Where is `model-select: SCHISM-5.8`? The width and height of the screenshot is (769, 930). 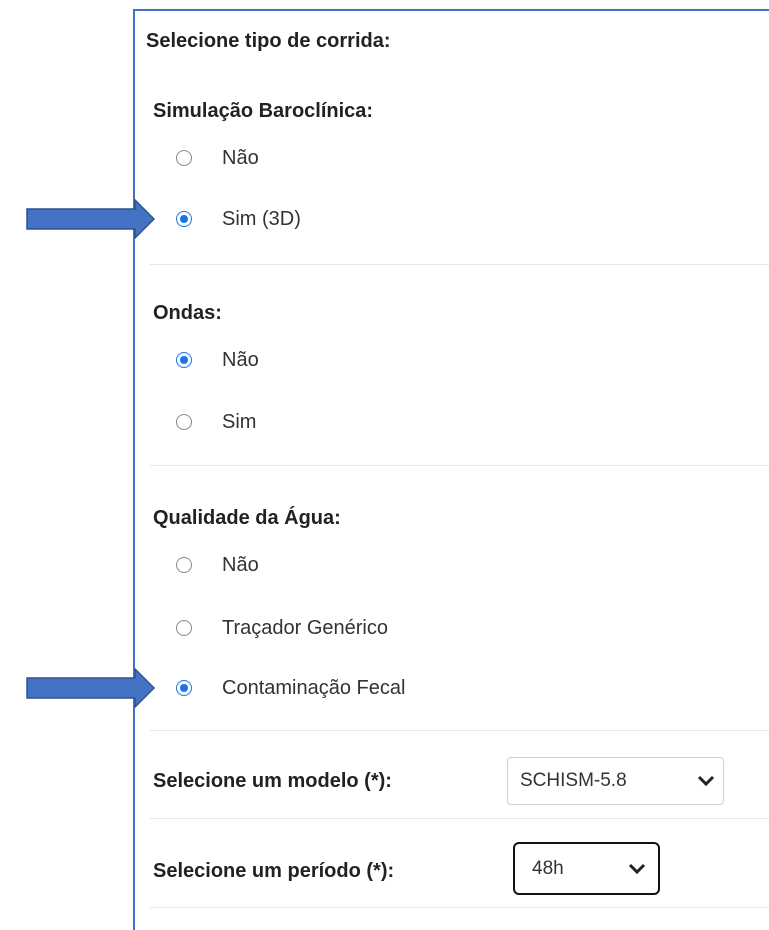 model-select: SCHISM-5.8 is located at coordinates (615, 781).